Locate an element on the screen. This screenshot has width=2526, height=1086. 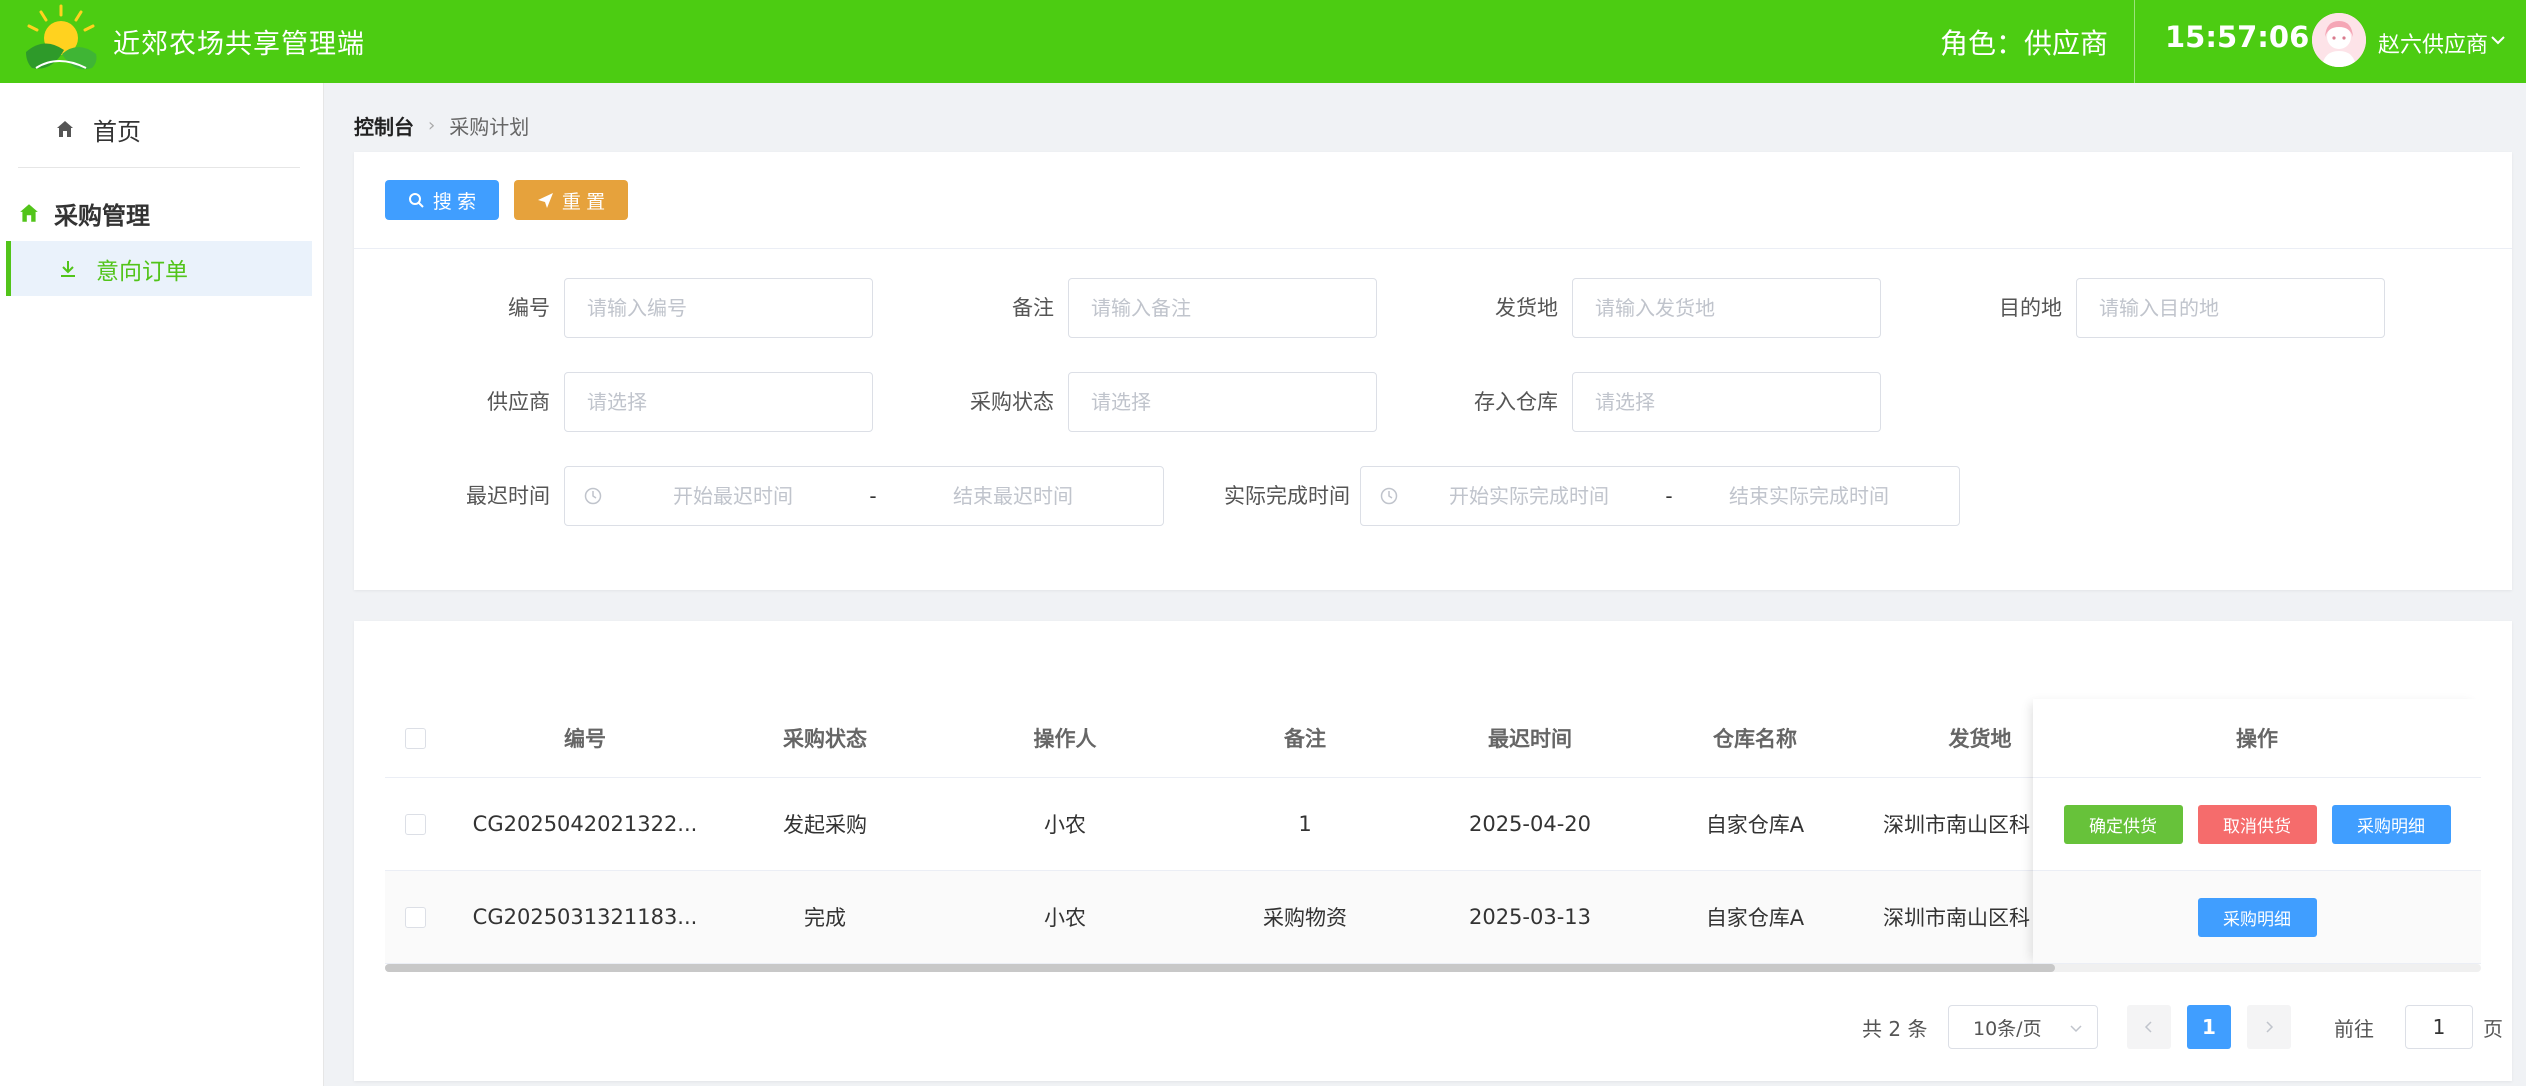
sidebar-group-label: 采购管理 is located at coordinates (102, 215).